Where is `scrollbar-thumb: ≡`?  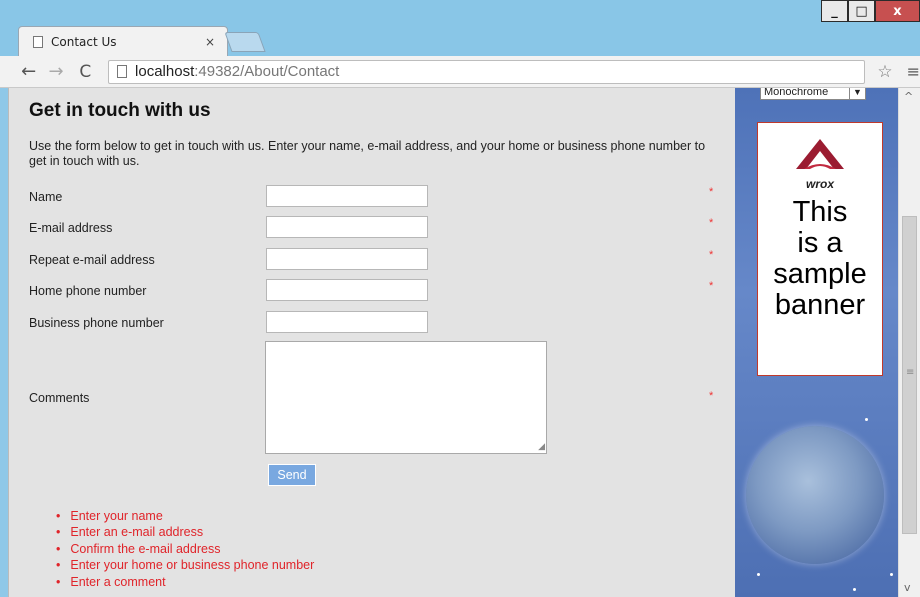
scrollbar-thumb: ≡ is located at coordinates (909, 375).